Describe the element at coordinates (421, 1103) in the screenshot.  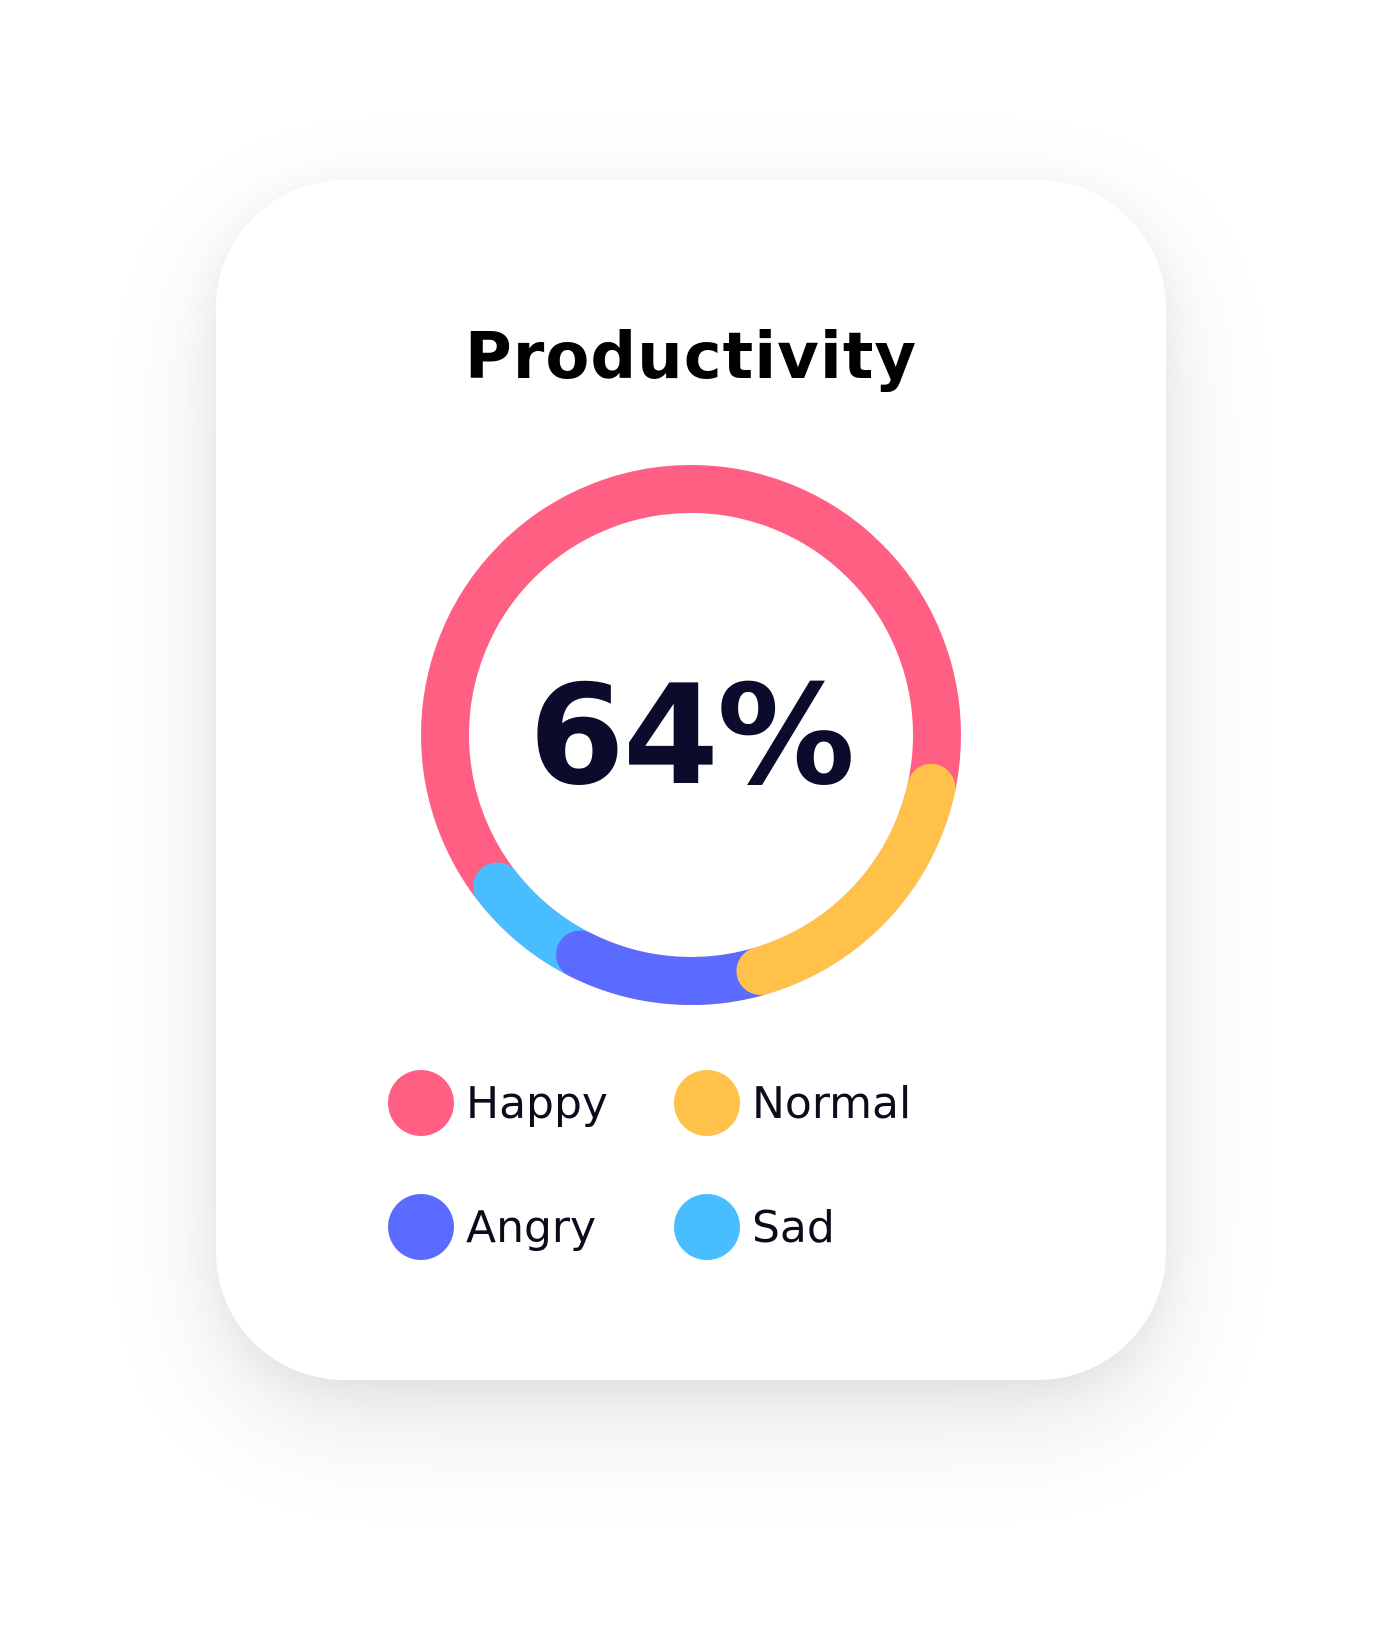
I see `legend-dot-happy` at that location.